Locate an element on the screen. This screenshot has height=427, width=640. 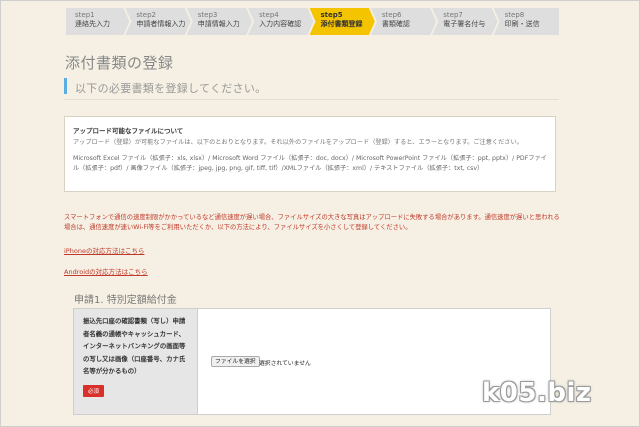
step-6: step6 書類確認 is located at coordinates (403, 21).